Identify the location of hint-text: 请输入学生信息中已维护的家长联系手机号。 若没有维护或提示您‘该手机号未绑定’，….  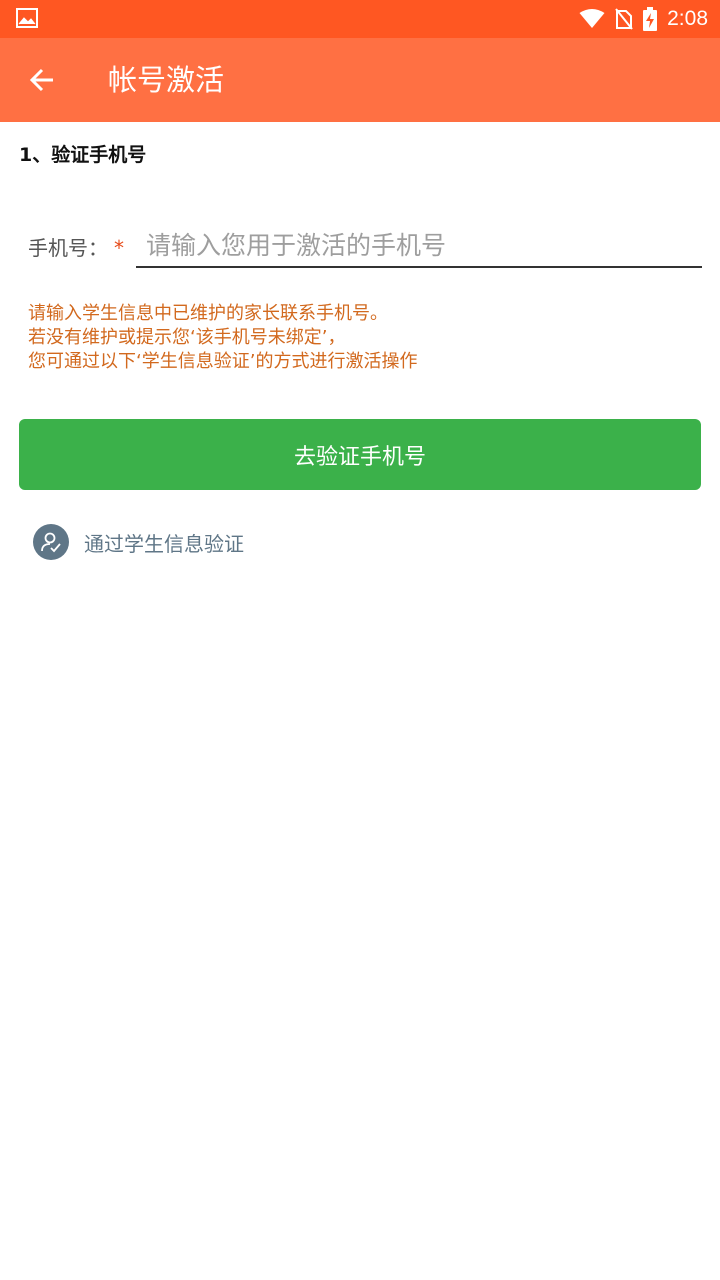
(222, 338).